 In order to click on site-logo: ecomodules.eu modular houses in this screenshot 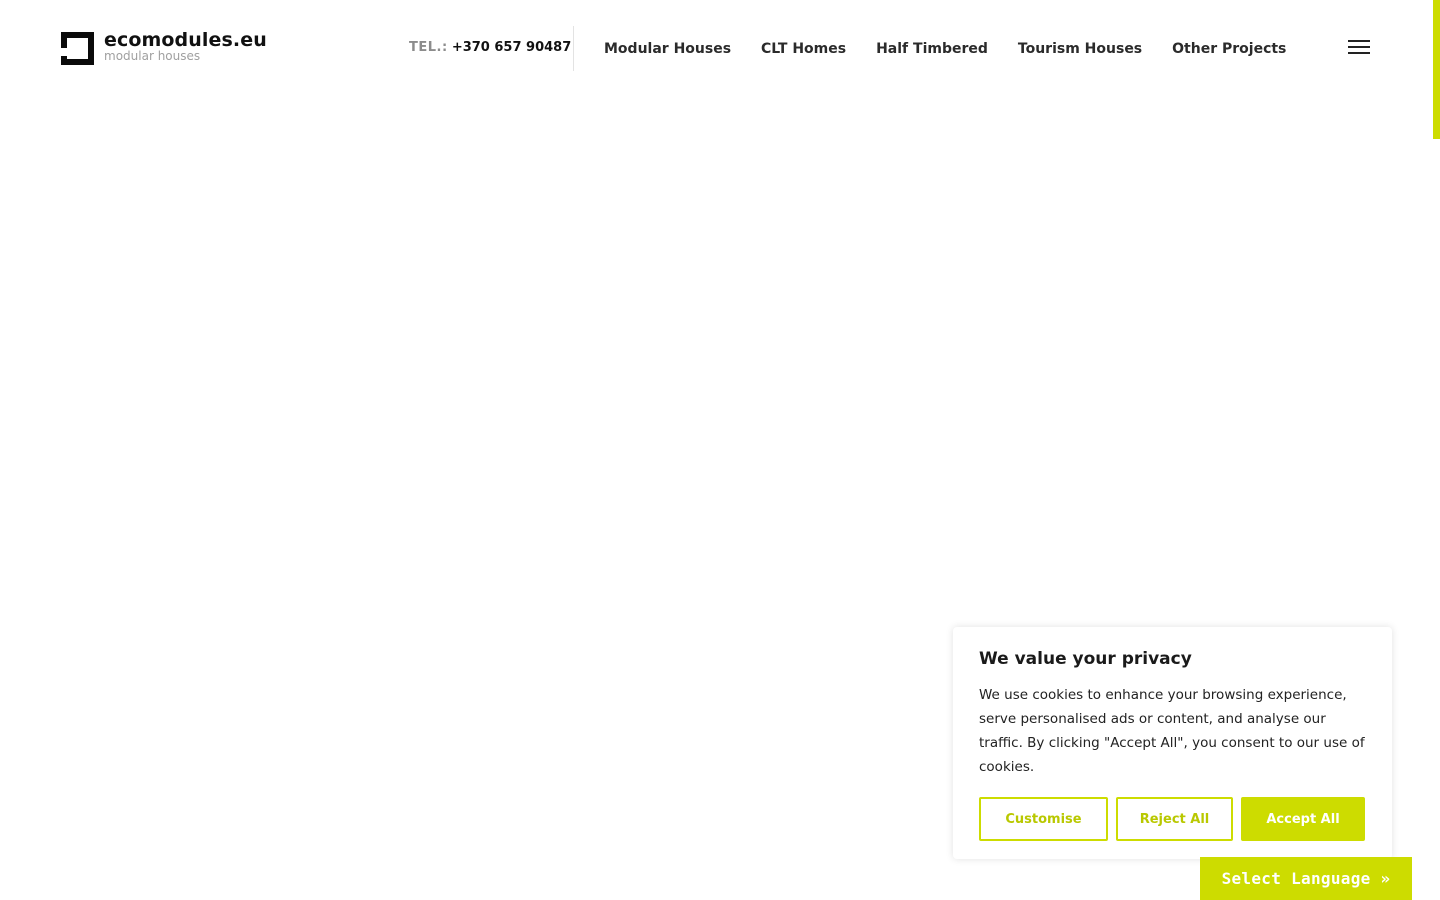, I will do `click(164, 49)`.